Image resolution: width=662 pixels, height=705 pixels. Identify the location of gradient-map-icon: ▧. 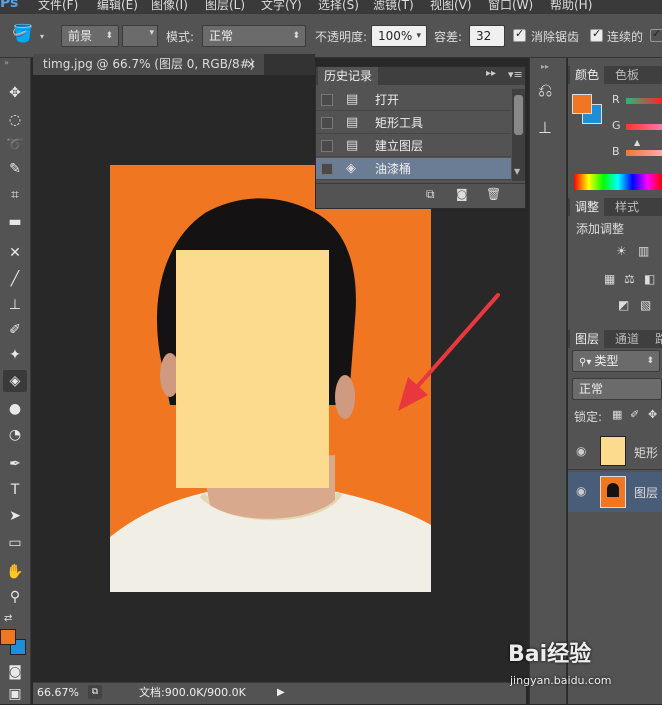
(645, 305).